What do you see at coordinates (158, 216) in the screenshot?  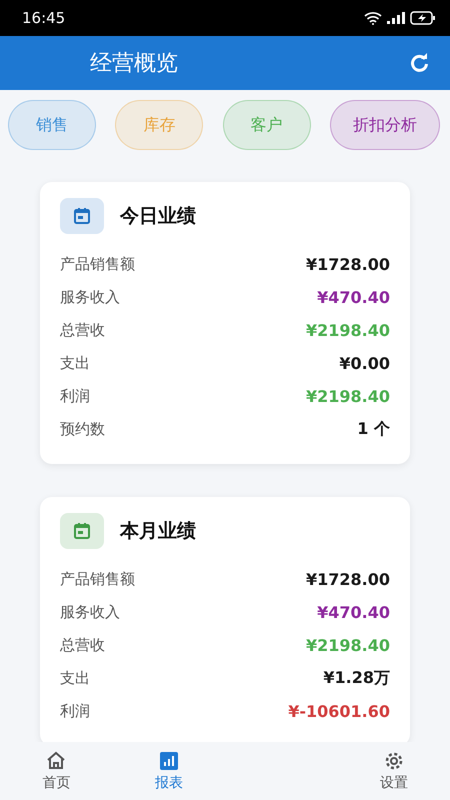 I see `card-title: 今日业绩` at bounding box center [158, 216].